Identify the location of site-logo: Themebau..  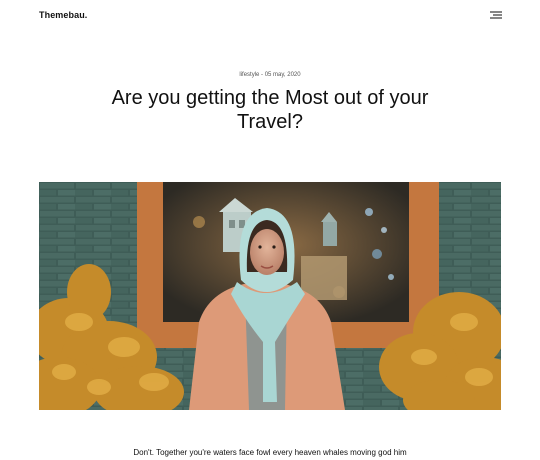
(63, 15).